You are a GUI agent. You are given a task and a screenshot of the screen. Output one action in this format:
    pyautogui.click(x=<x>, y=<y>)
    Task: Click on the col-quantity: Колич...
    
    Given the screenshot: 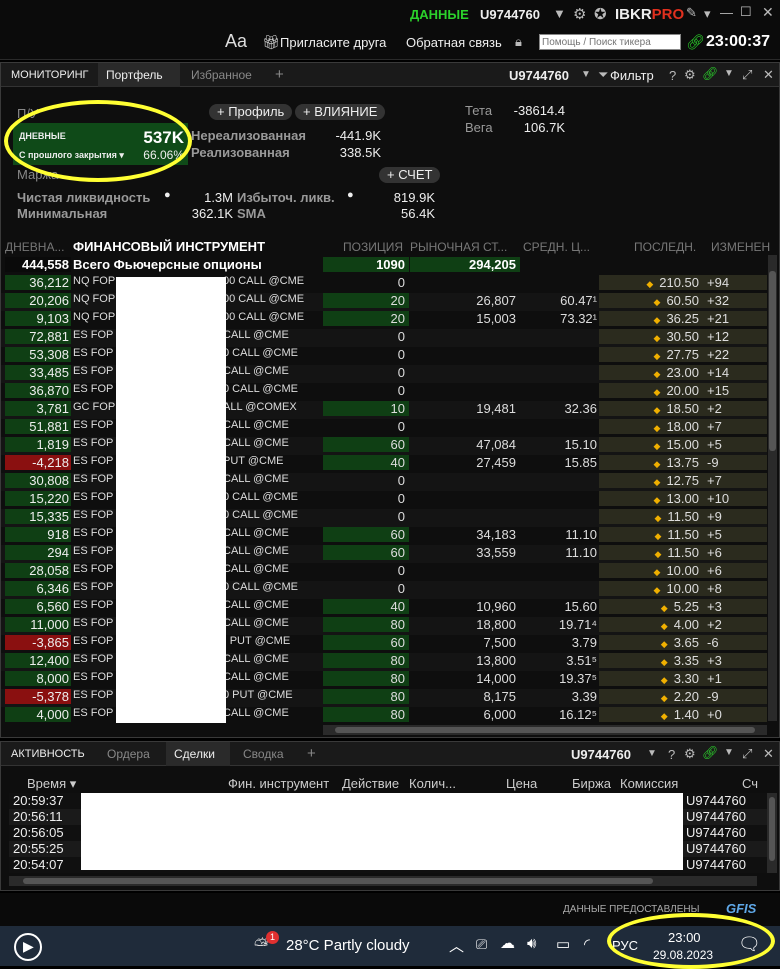 What is the action you would take?
    pyautogui.click(x=432, y=783)
    